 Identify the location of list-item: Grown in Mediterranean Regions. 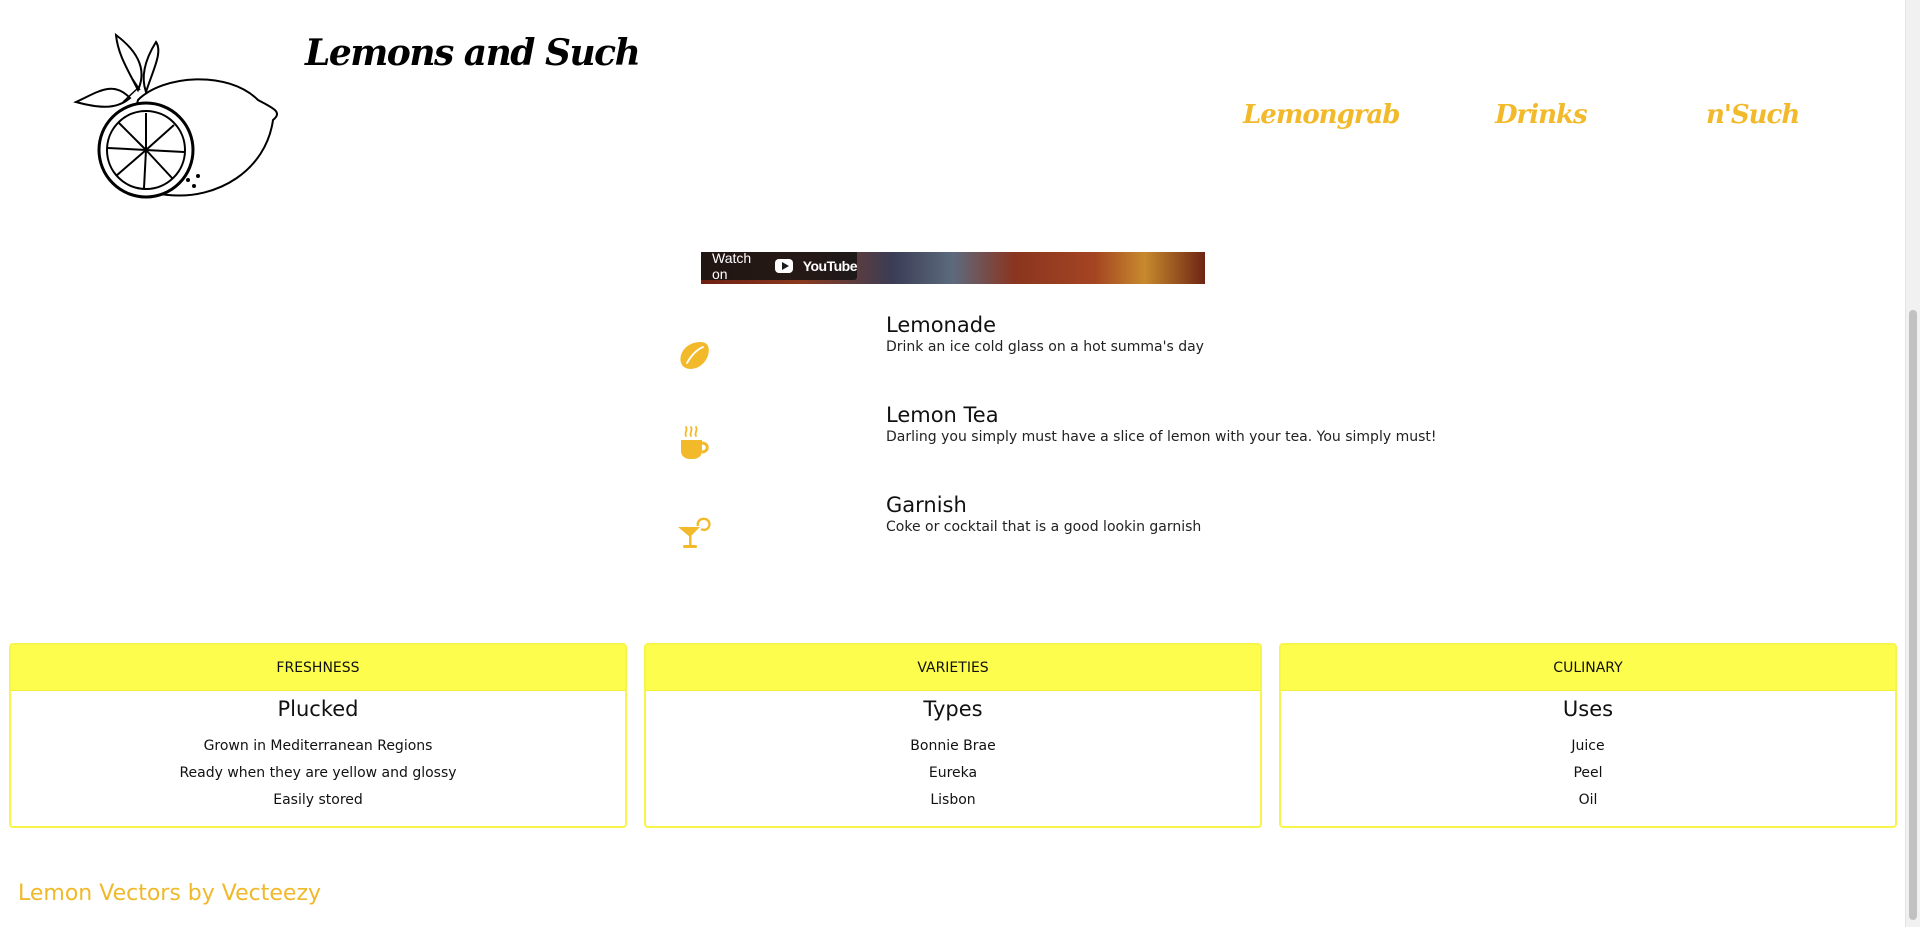
(318, 746).